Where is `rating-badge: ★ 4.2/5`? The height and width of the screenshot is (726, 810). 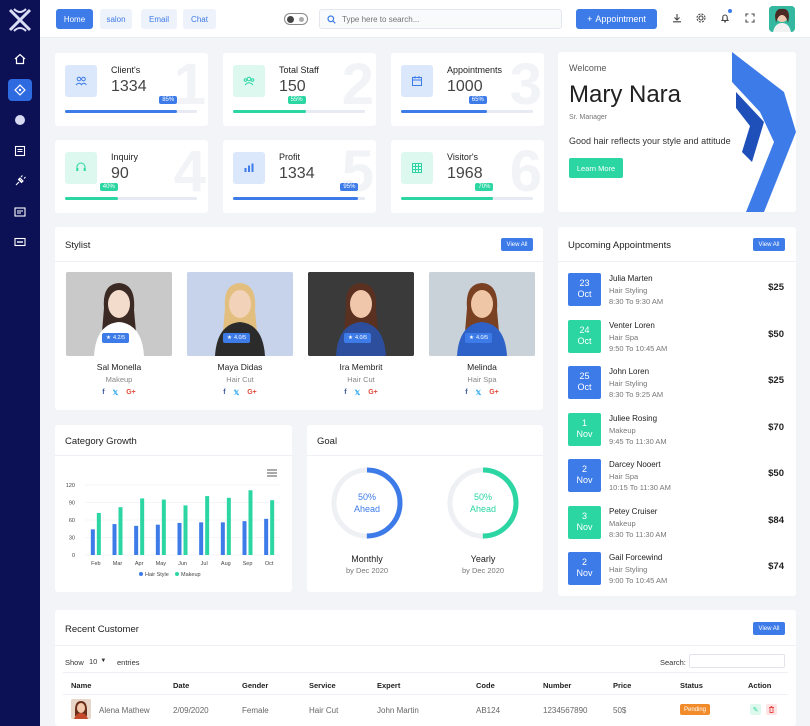
rating-badge: ★ 4.2/5 is located at coordinates (116, 338).